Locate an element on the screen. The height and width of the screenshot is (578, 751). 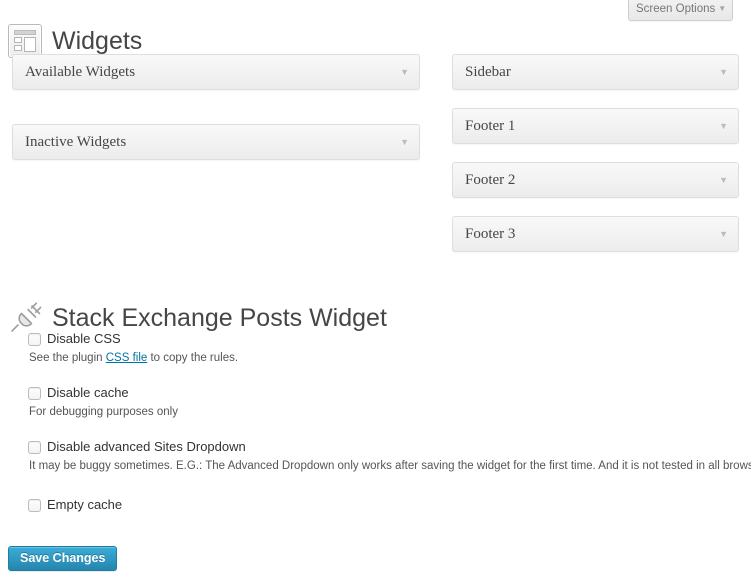
panel-footer-1: Footer 1 ▼ is located at coordinates (595, 126).